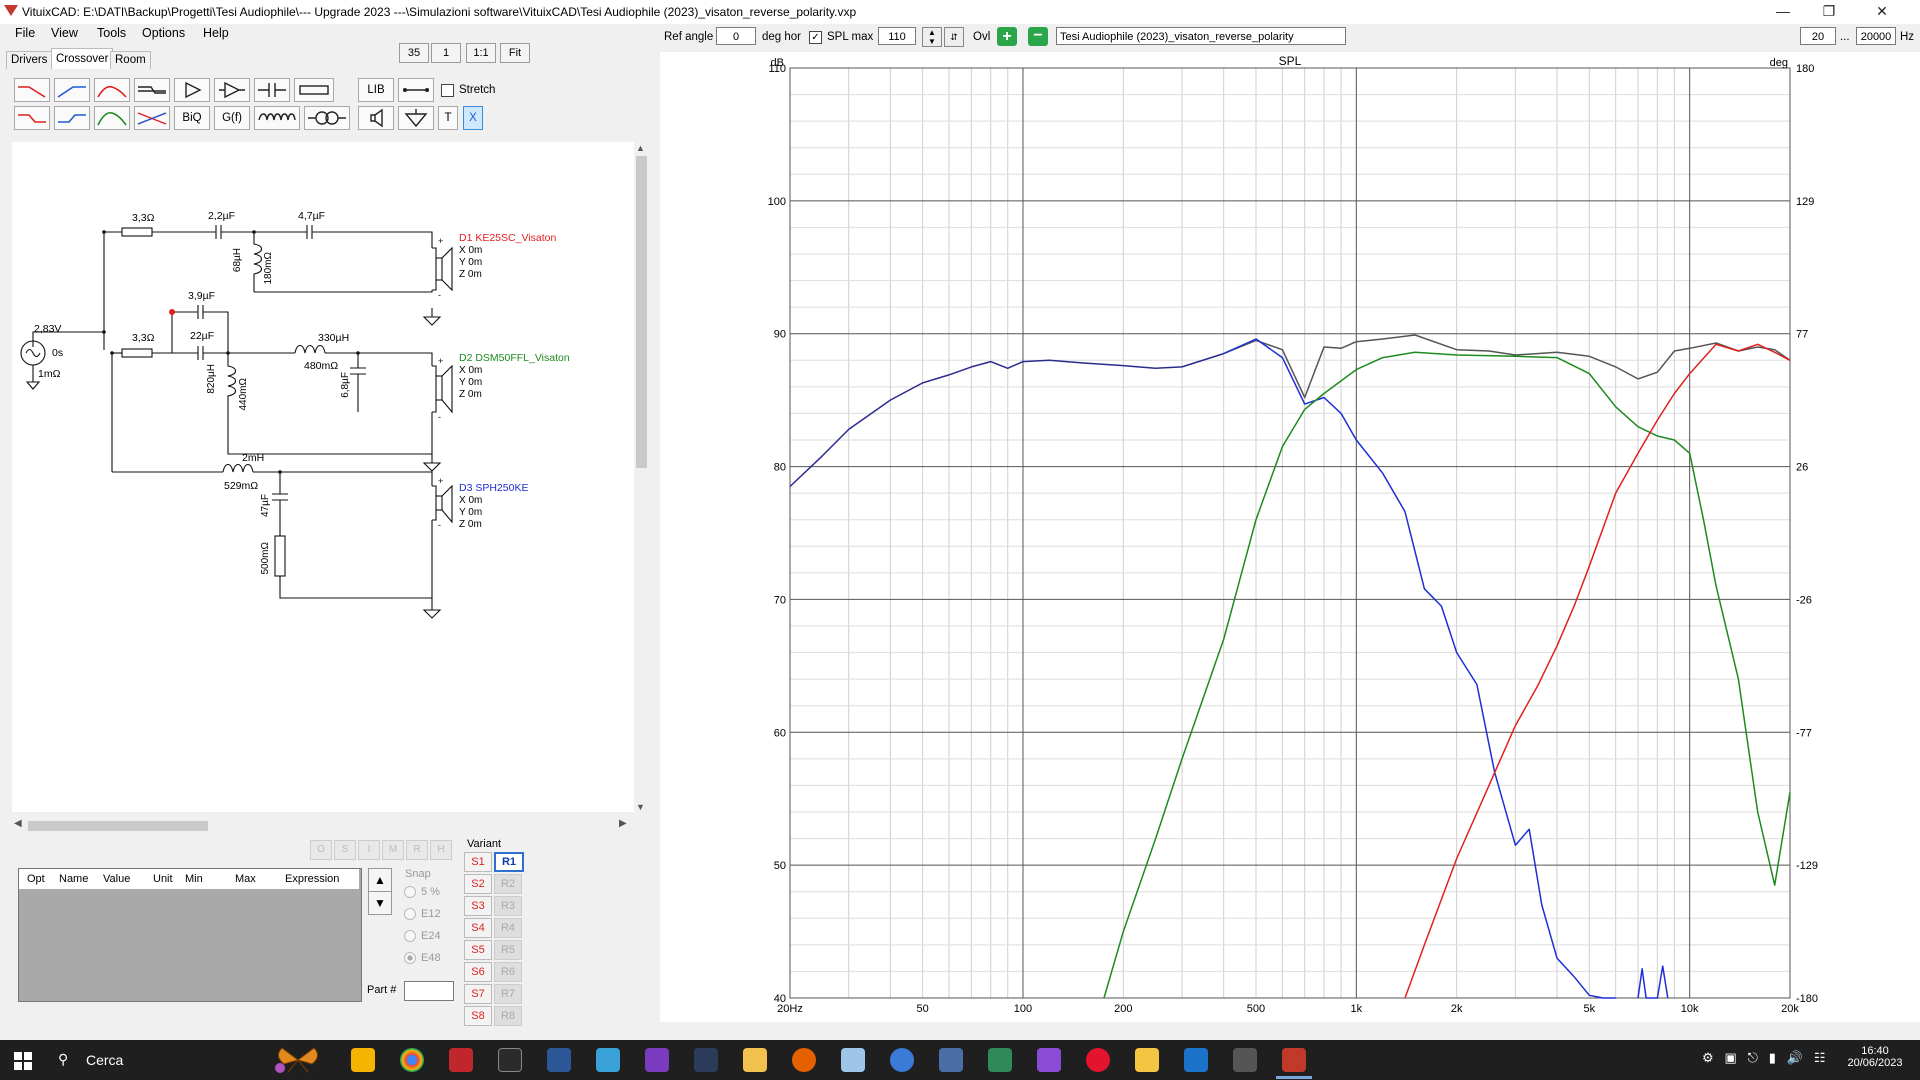  I want to click on variant-s1-button: S1, so click(478, 862).